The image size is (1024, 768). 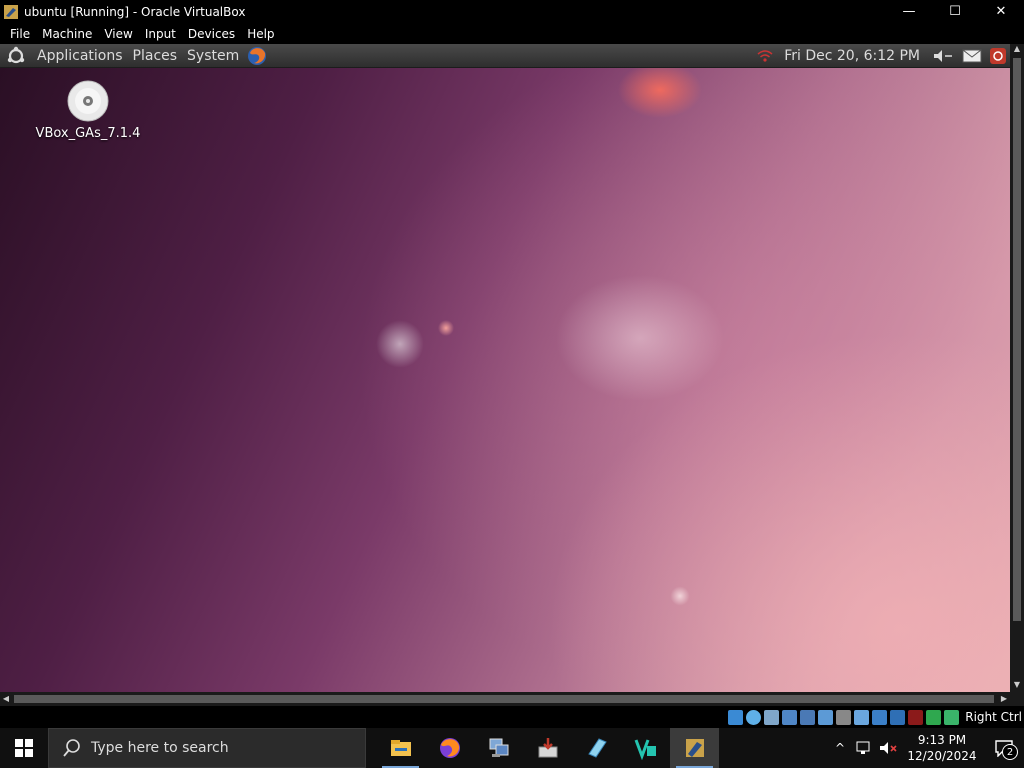 I want to click on taskbar-notepad, so click(x=596, y=748).